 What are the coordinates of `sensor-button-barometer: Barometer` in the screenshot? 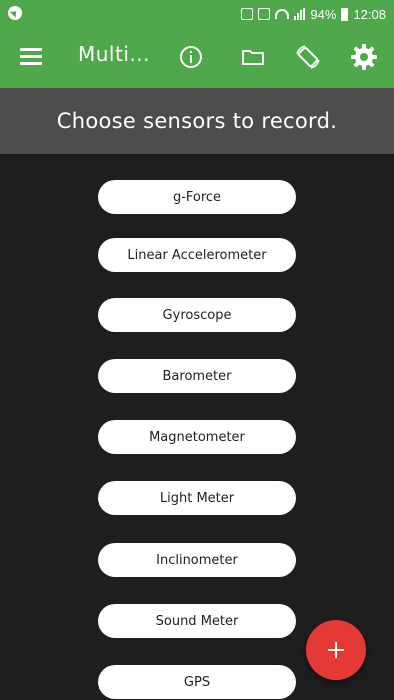 It's located at (197, 376).